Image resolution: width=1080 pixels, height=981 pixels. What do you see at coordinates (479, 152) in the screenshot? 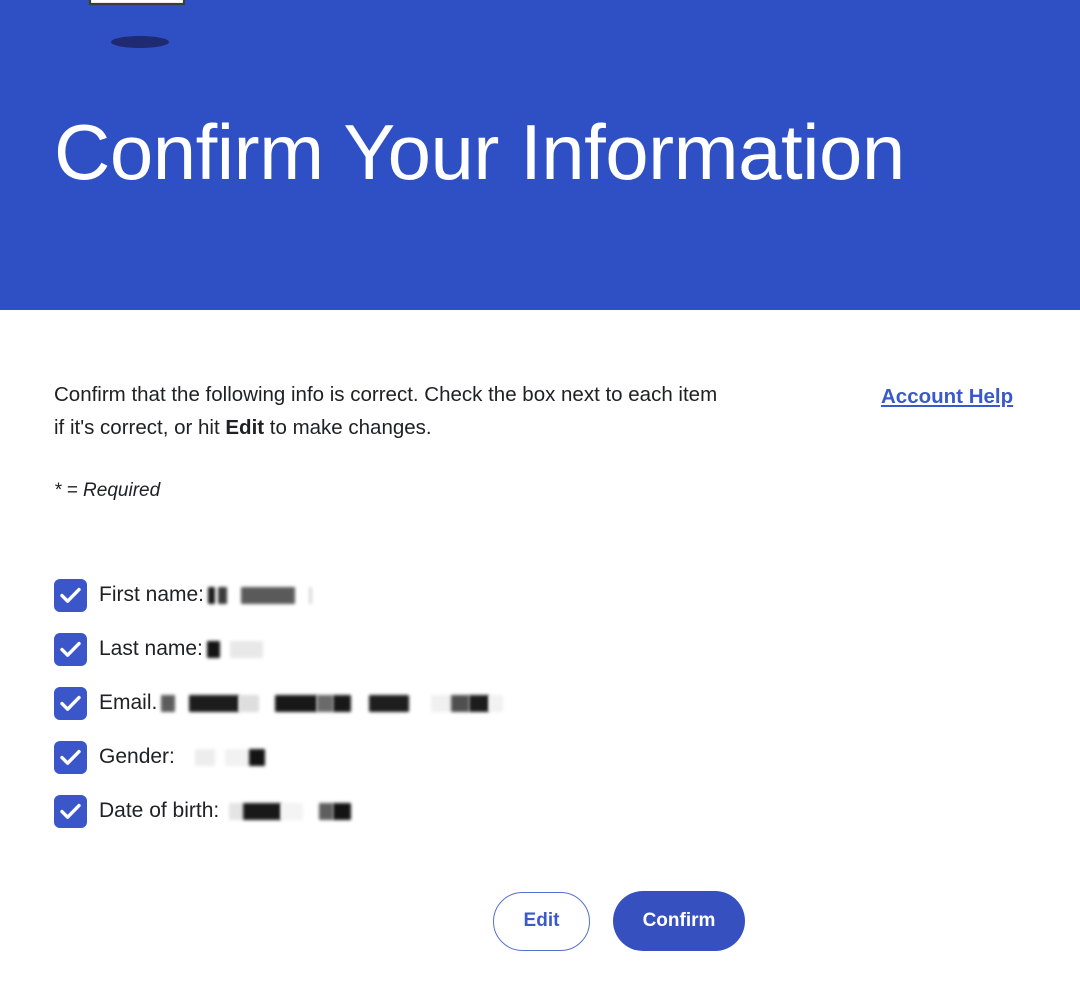
I see `page-title: Confirm Your Information` at bounding box center [479, 152].